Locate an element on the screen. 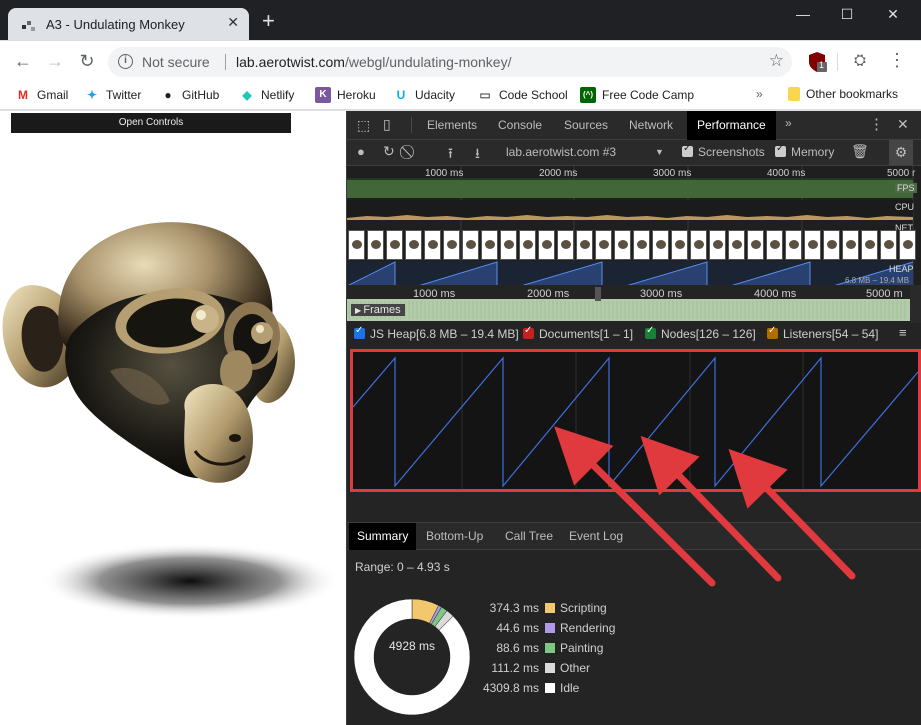 The width and height of the screenshot is (921, 725). bookmark-gmail: M Gmail is located at coordinates (41, 95).